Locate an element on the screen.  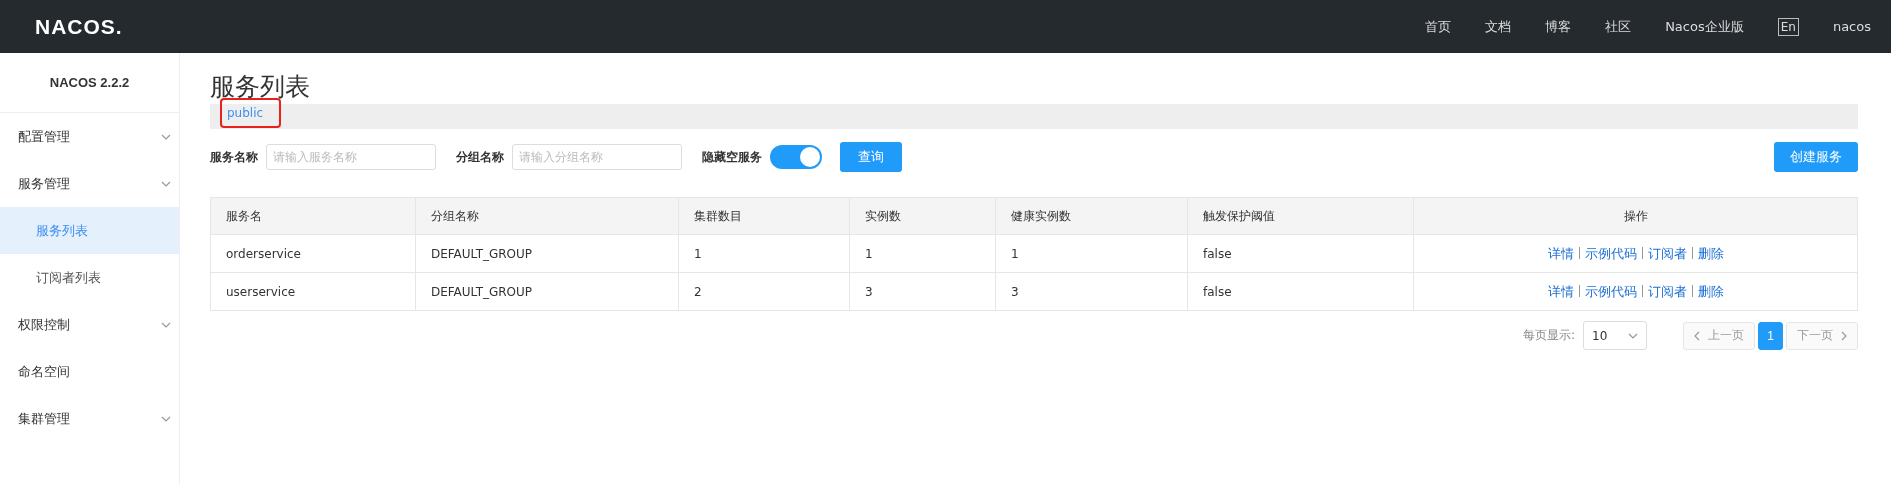
sidebar-item: 配置管理 is located at coordinates (89, 136).